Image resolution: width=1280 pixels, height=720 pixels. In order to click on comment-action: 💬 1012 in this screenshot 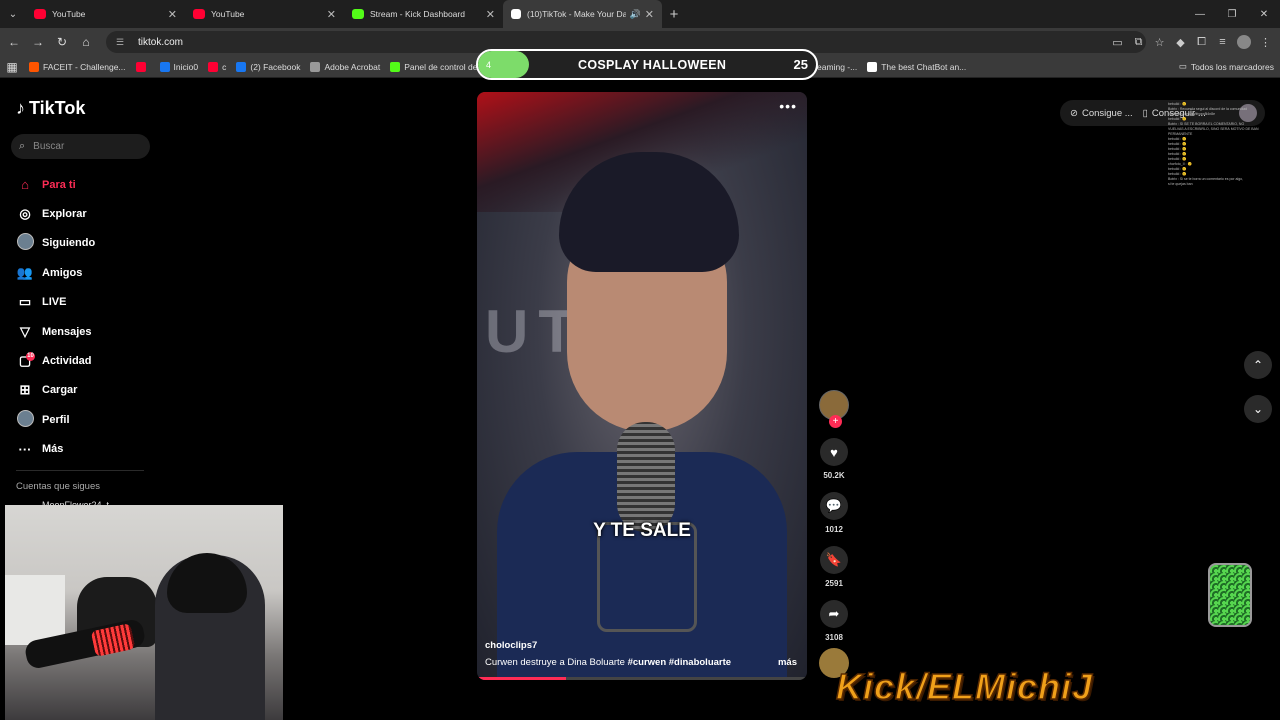, I will do `click(834, 513)`.